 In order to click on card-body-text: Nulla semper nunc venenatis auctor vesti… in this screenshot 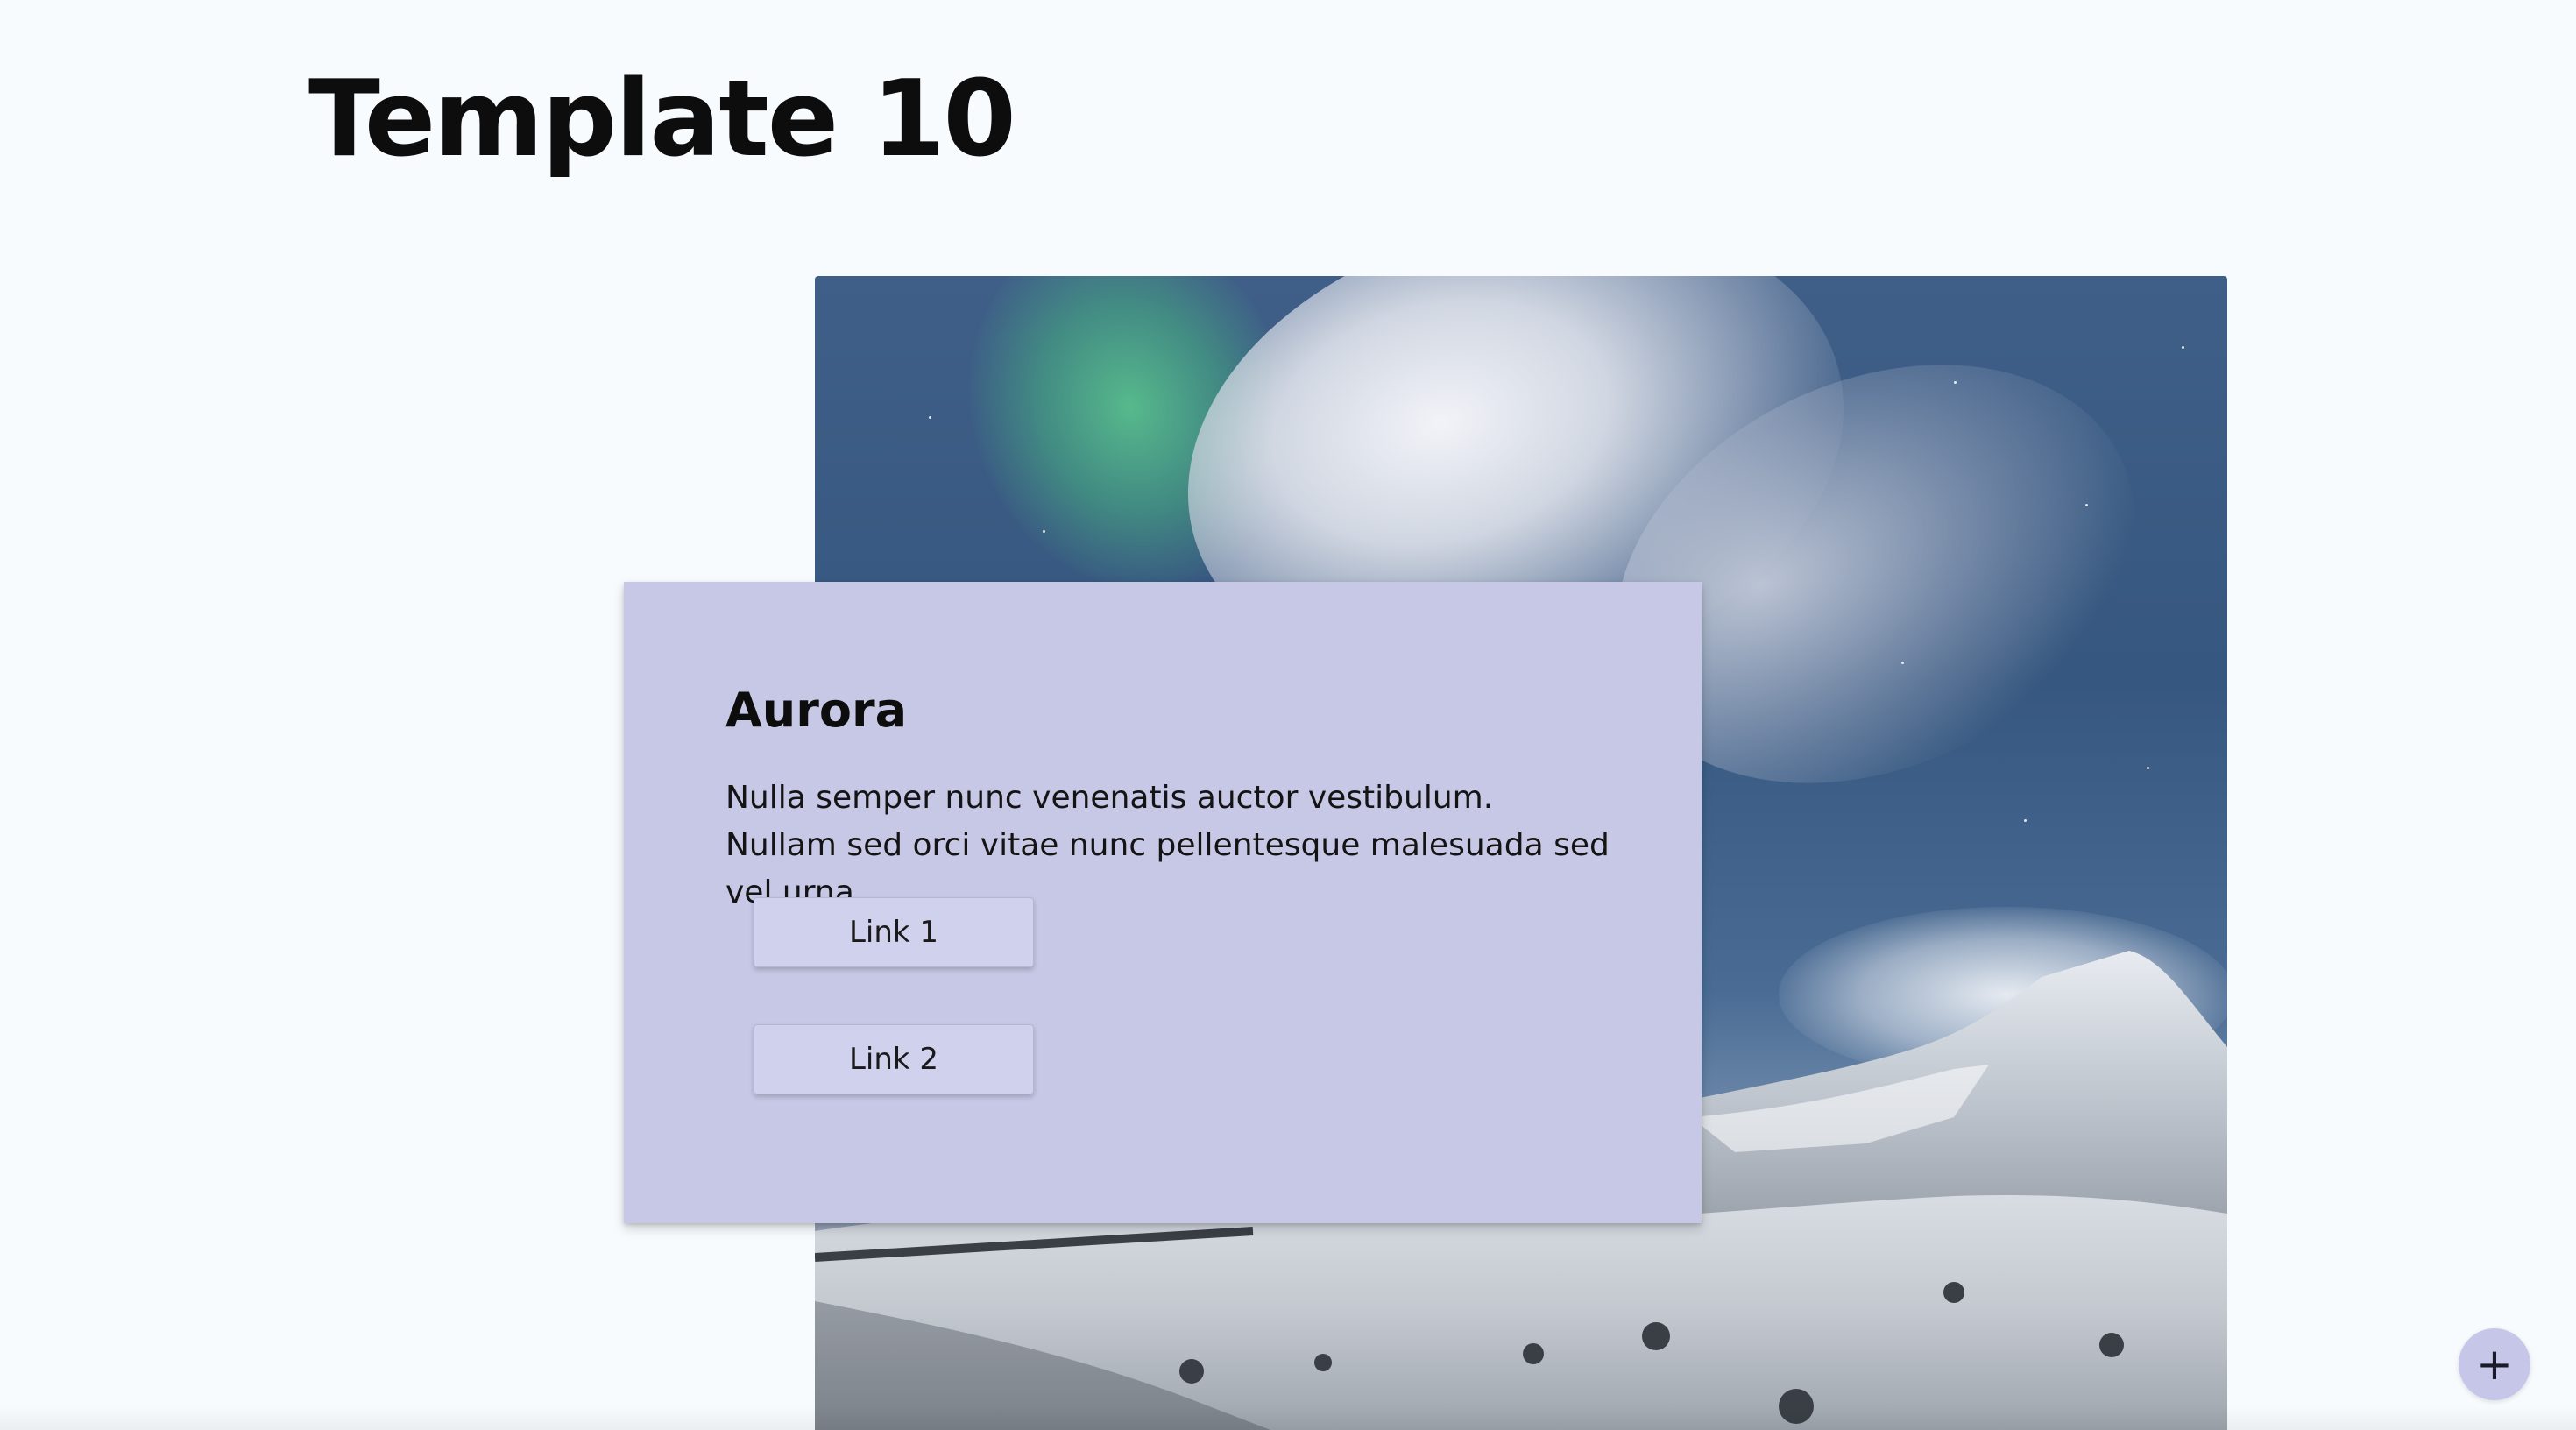, I will do `click(1167, 845)`.